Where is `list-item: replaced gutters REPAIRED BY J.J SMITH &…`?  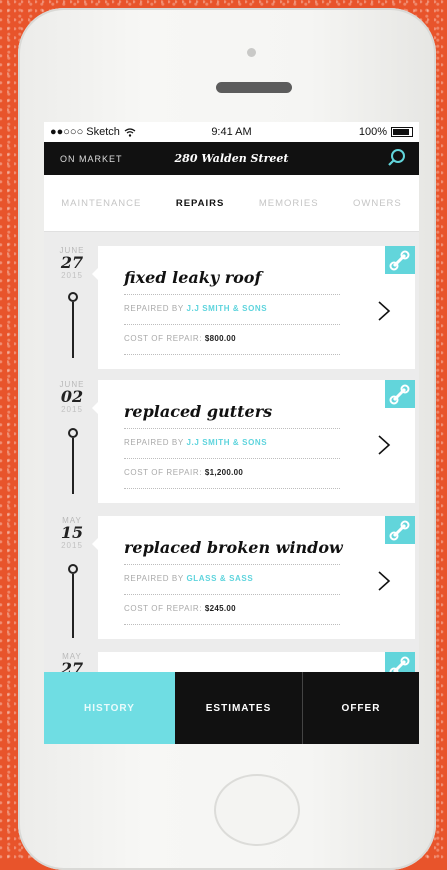
list-item: replaced gutters REPAIRED BY J.J SMITH &… is located at coordinates (253, 441).